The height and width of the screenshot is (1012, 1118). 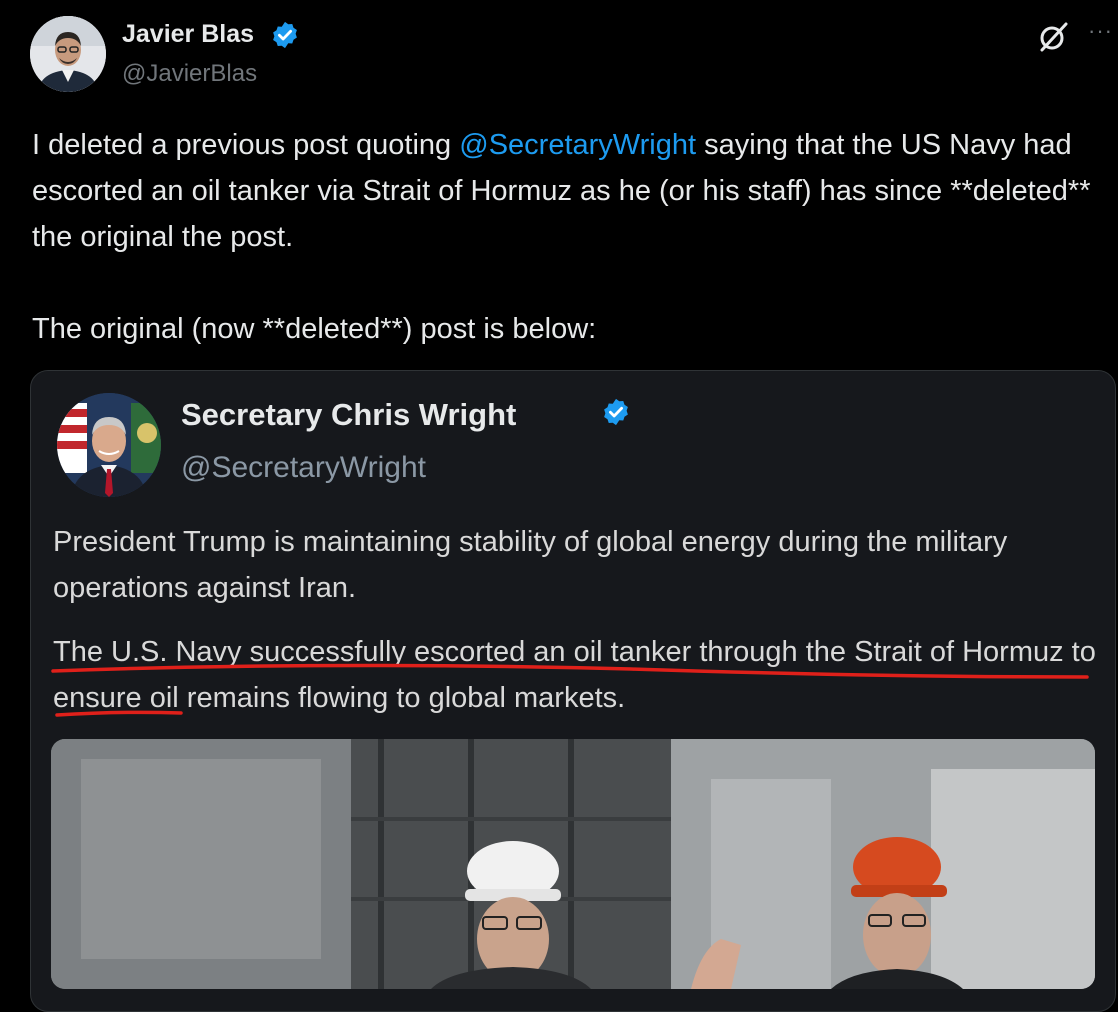 I want to click on grok-icon, so click(x=1053, y=37).